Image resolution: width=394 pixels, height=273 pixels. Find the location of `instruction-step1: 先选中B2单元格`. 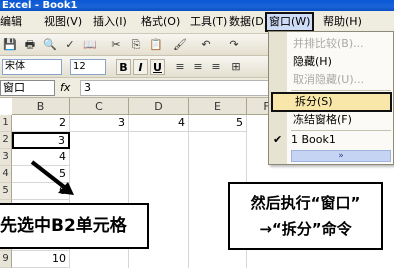

instruction-step1: 先选中B2单元格 is located at coordinates (74, 226).